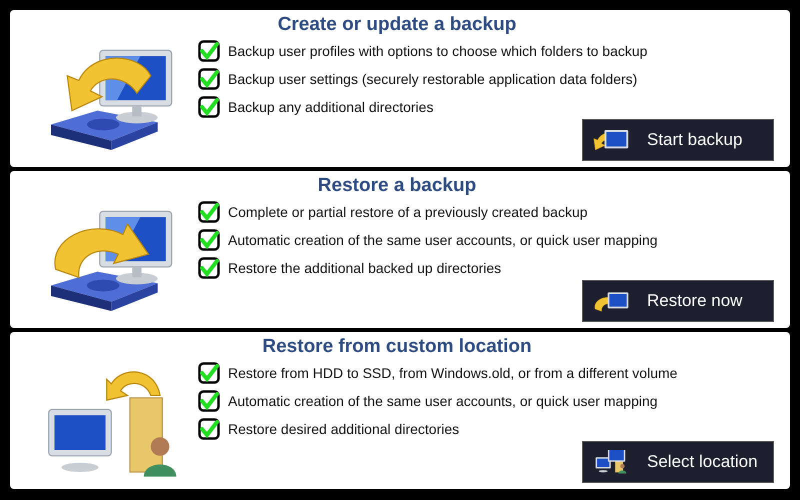 Image resolution: width=800 pixels, height=500 pixels. Describe the element at coordinates (453, 373) in the screenshot. I see `feature-text: Restore from HDD to SSD, from Windows.old, or from a different volume` at that location.